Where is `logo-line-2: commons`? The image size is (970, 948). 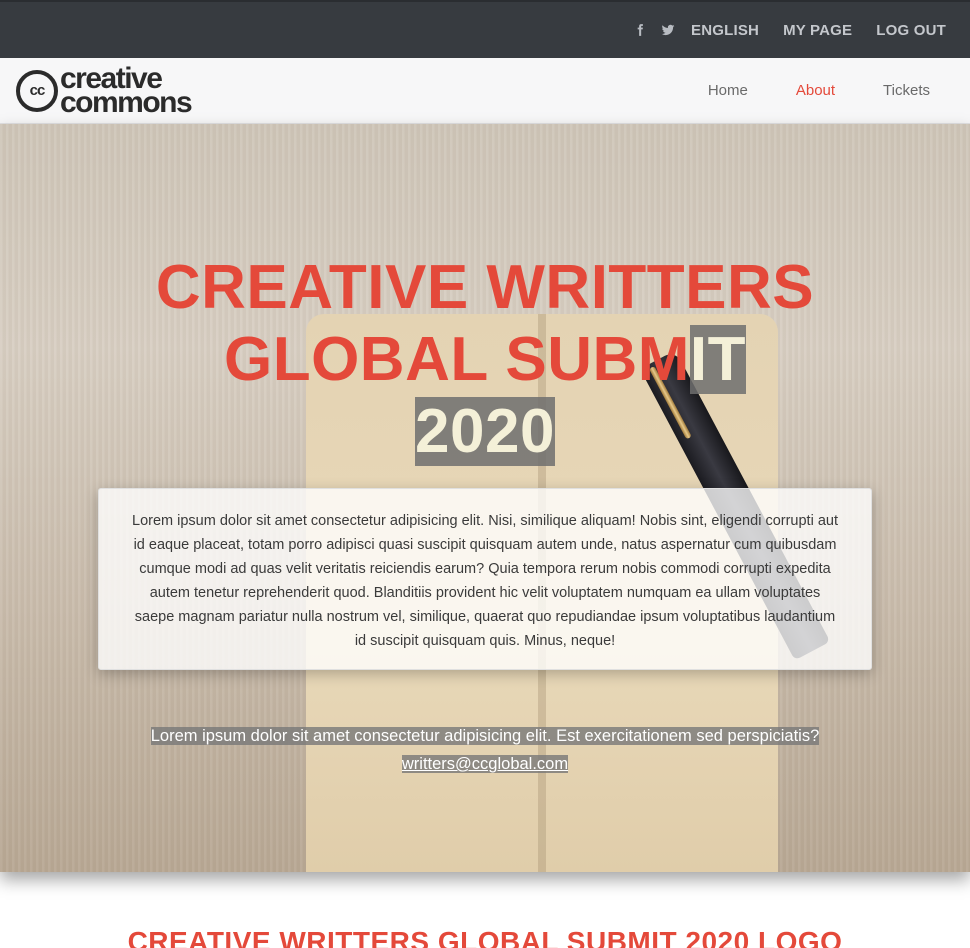 logo-line-2: commons is located at coordinates (126, 102).